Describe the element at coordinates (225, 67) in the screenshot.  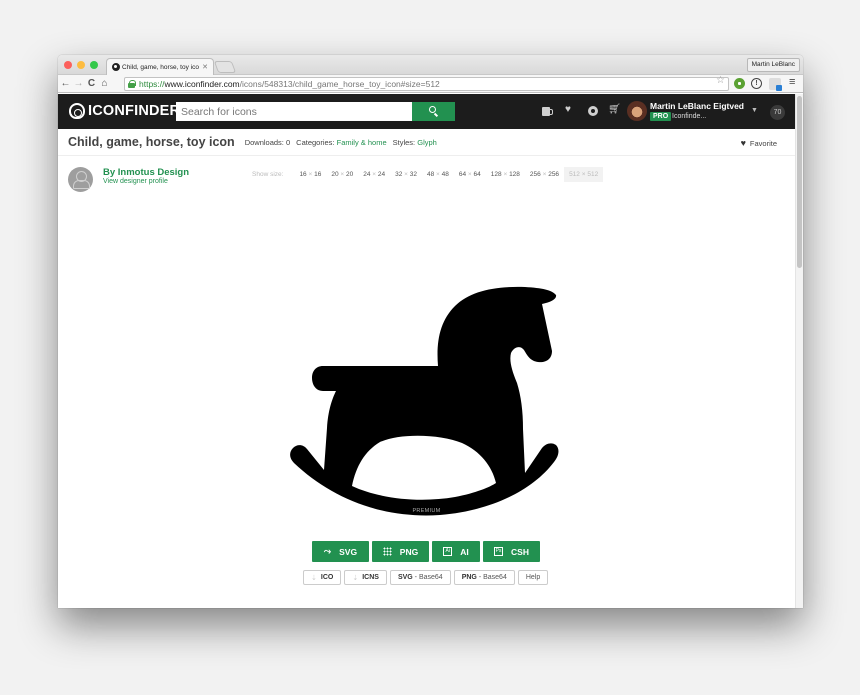
I see `new-tab-button` at that location.